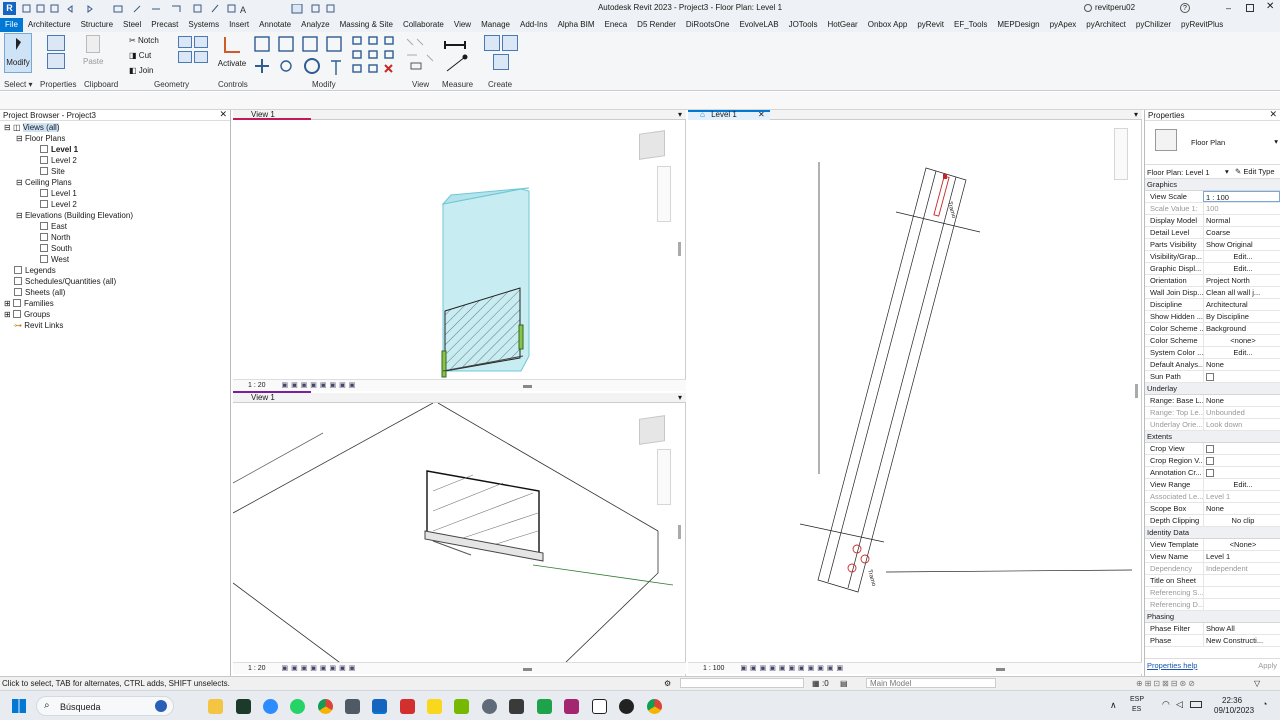 Image resolution: width=1280 pixels, height=720 pixels. What do you see at coordinates (115, 270) in the screenshot?
I see `tree-legends: Legends` at bounding box center [115, 270].